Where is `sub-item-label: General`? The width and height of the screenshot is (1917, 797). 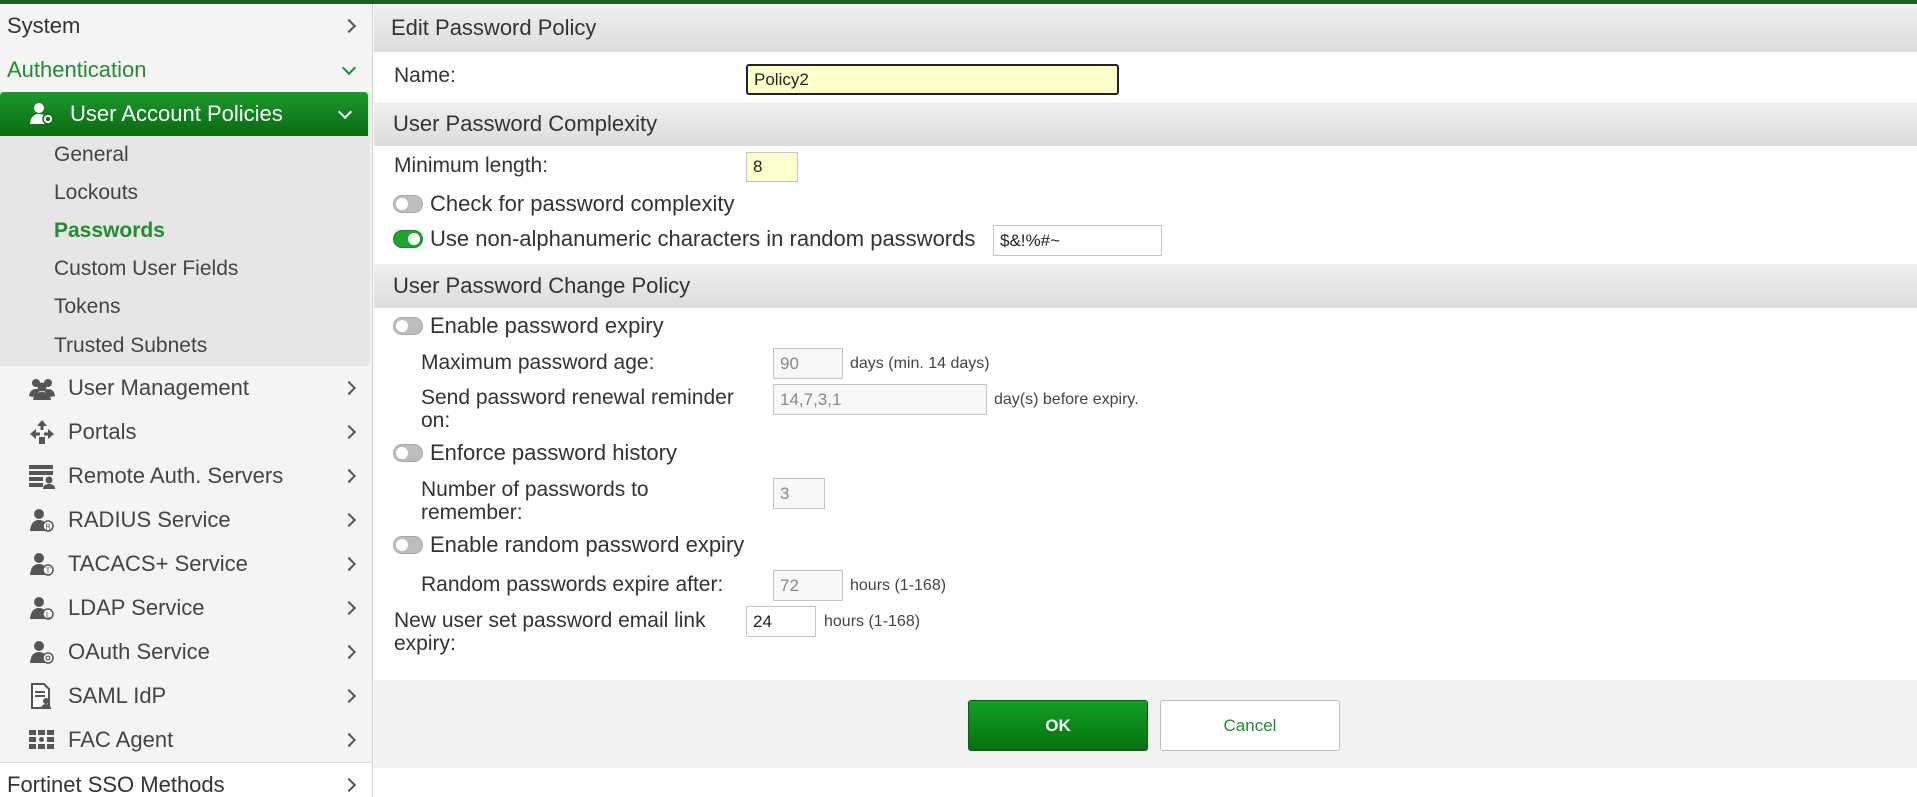
sub-item-label: General is located at coordinates (91, 154).